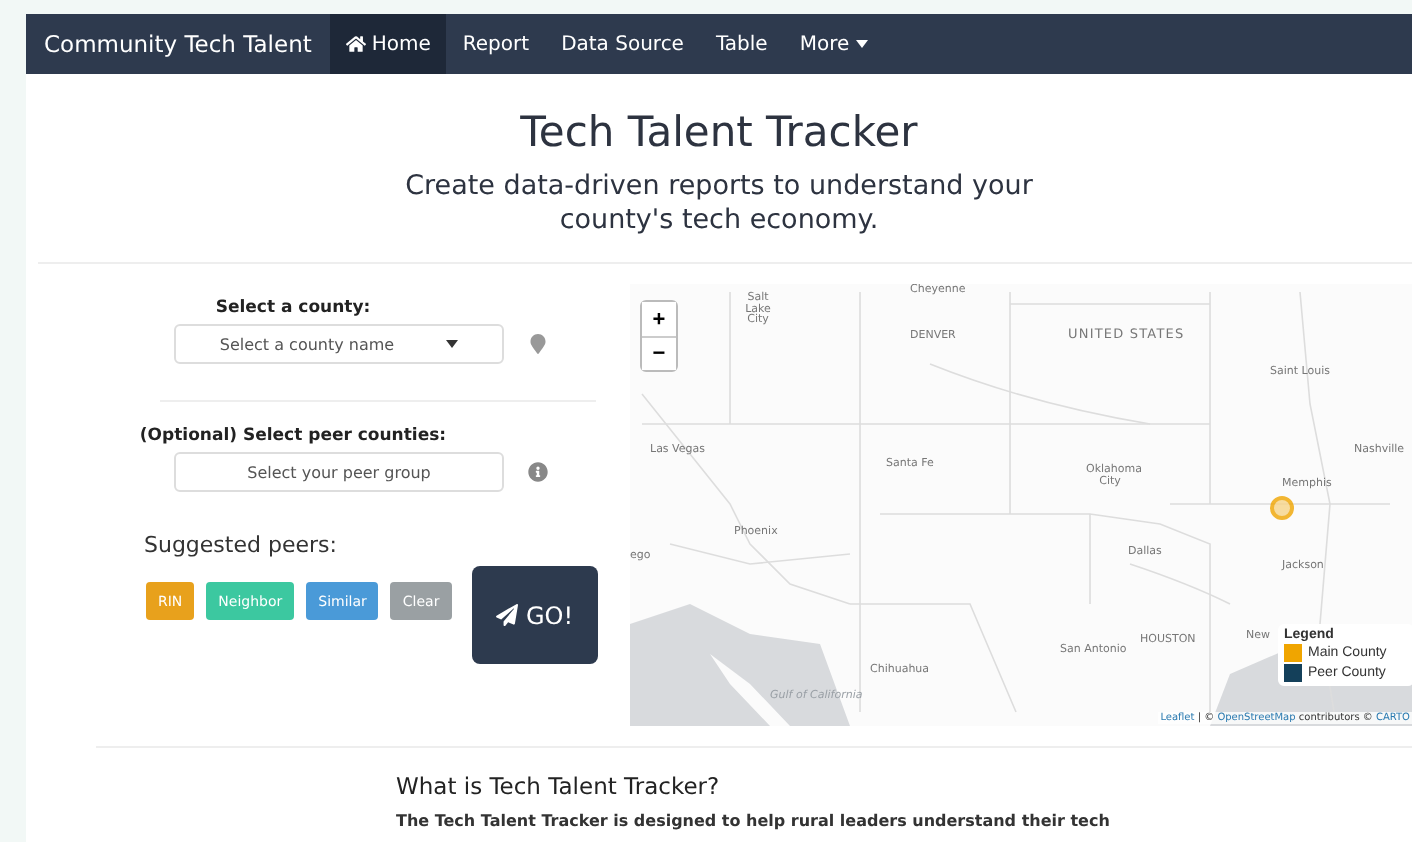 The width and height of the screenshot is (1412, 842). I want to click on page-subtitle: Create data-driven reports to understand your county's tech economy., so click(719, 204).